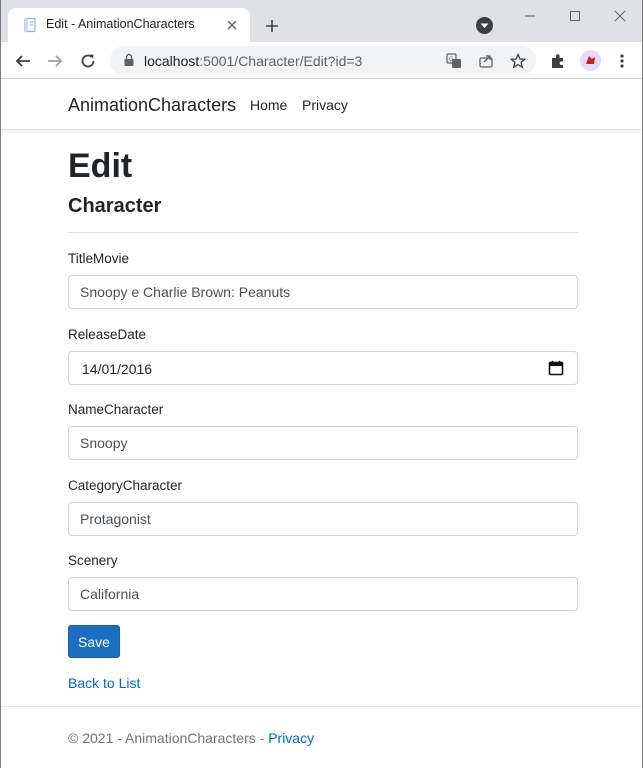 The image size is (643, 768). Describe the element at coordinates (272, 26) in the screenshot. I see `plus-icon` at that location.